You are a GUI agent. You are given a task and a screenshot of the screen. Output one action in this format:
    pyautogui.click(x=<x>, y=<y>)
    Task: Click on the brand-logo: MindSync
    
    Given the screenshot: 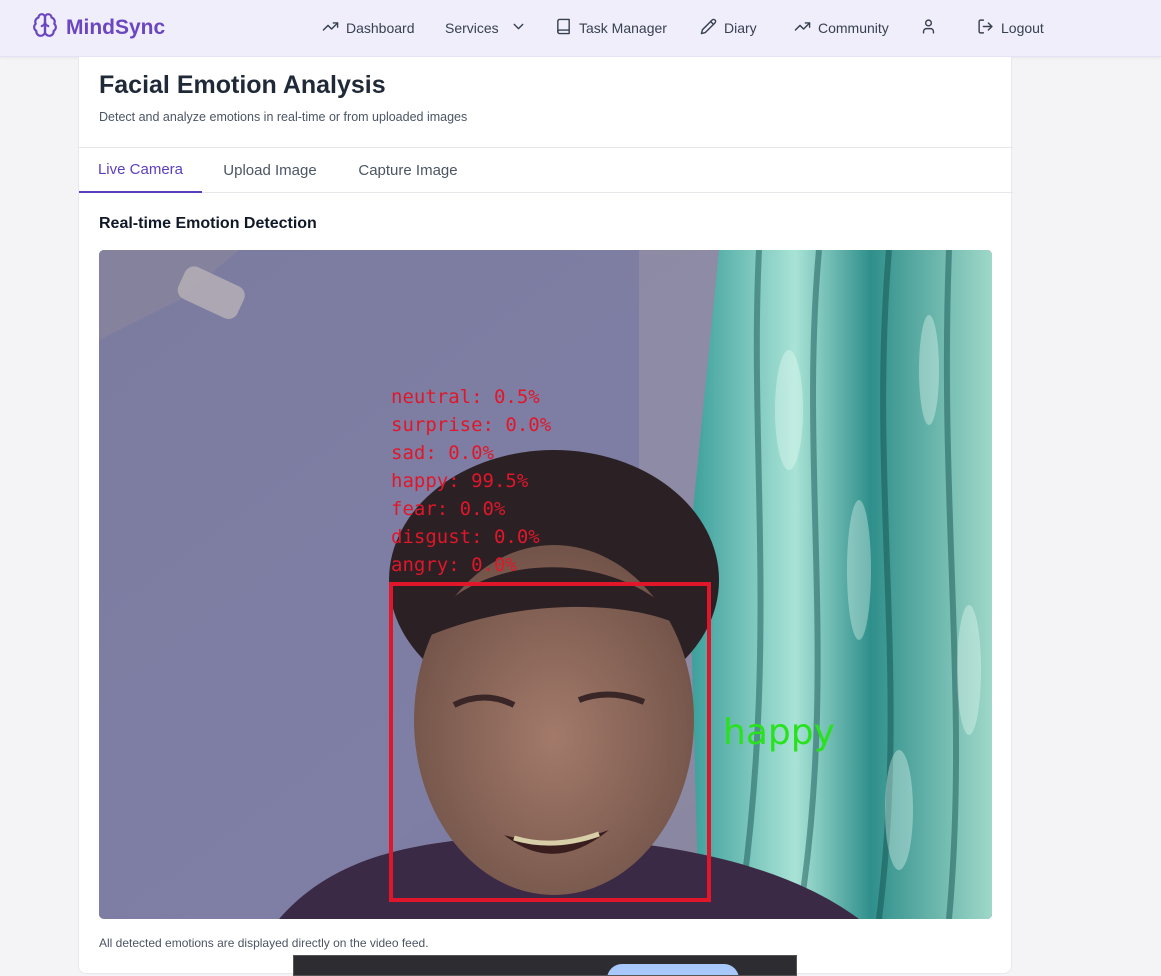 What is the action you would take?
    pyautogui.click(x=99, y=28)
    